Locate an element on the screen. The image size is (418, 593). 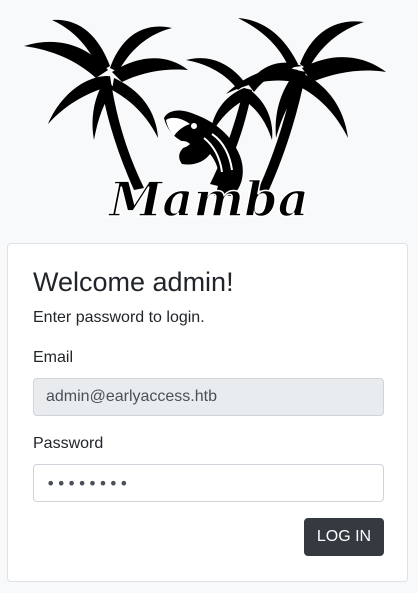
card-title: Welcome admin! is located at coordinates (133, 282).